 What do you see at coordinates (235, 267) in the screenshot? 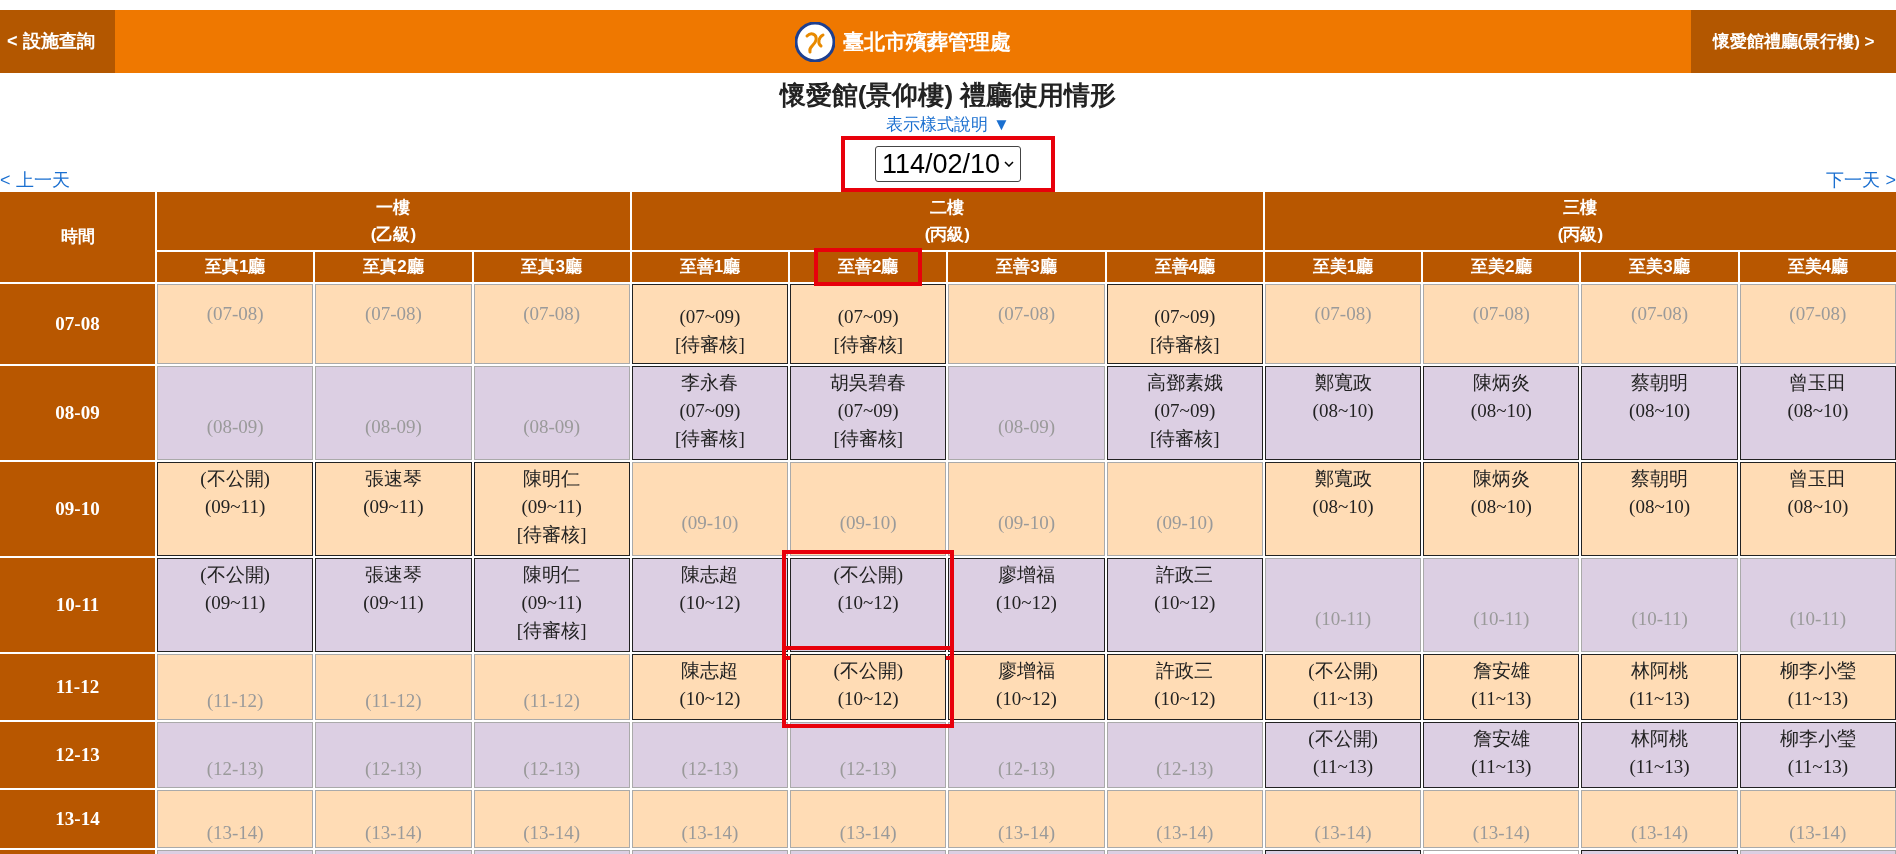
I see `room-name: 至真1廳` at bounding box center [235, 267].